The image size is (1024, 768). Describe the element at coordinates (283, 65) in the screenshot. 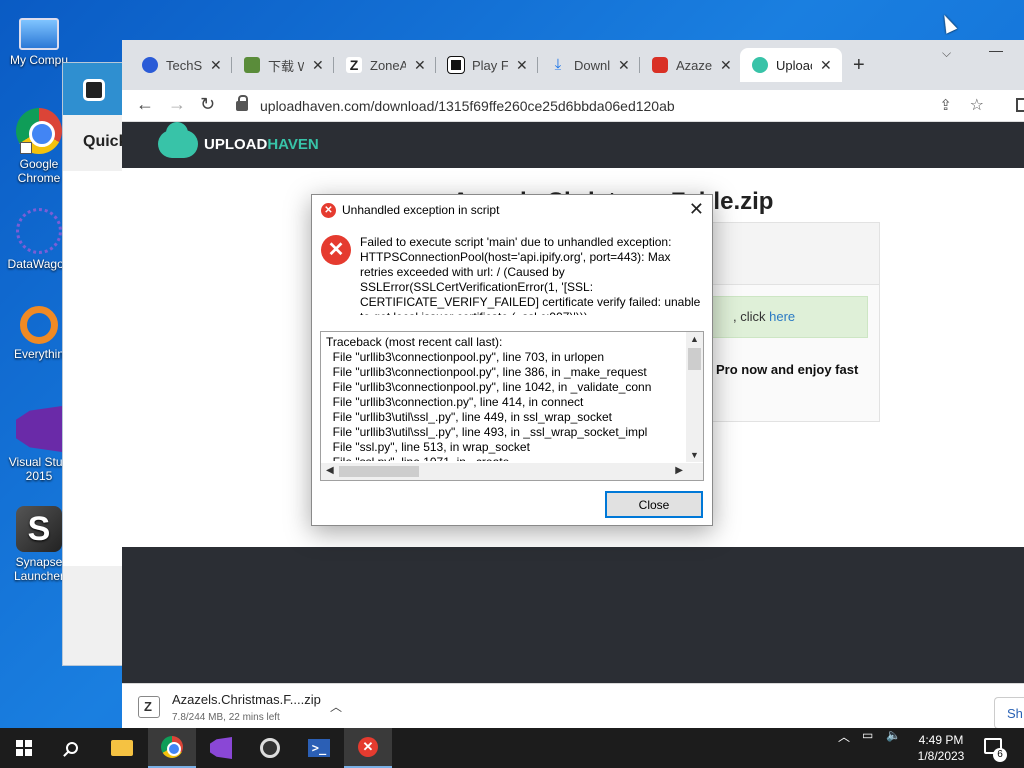

I see `tab-download-site: 下载 W ✕` at that location.